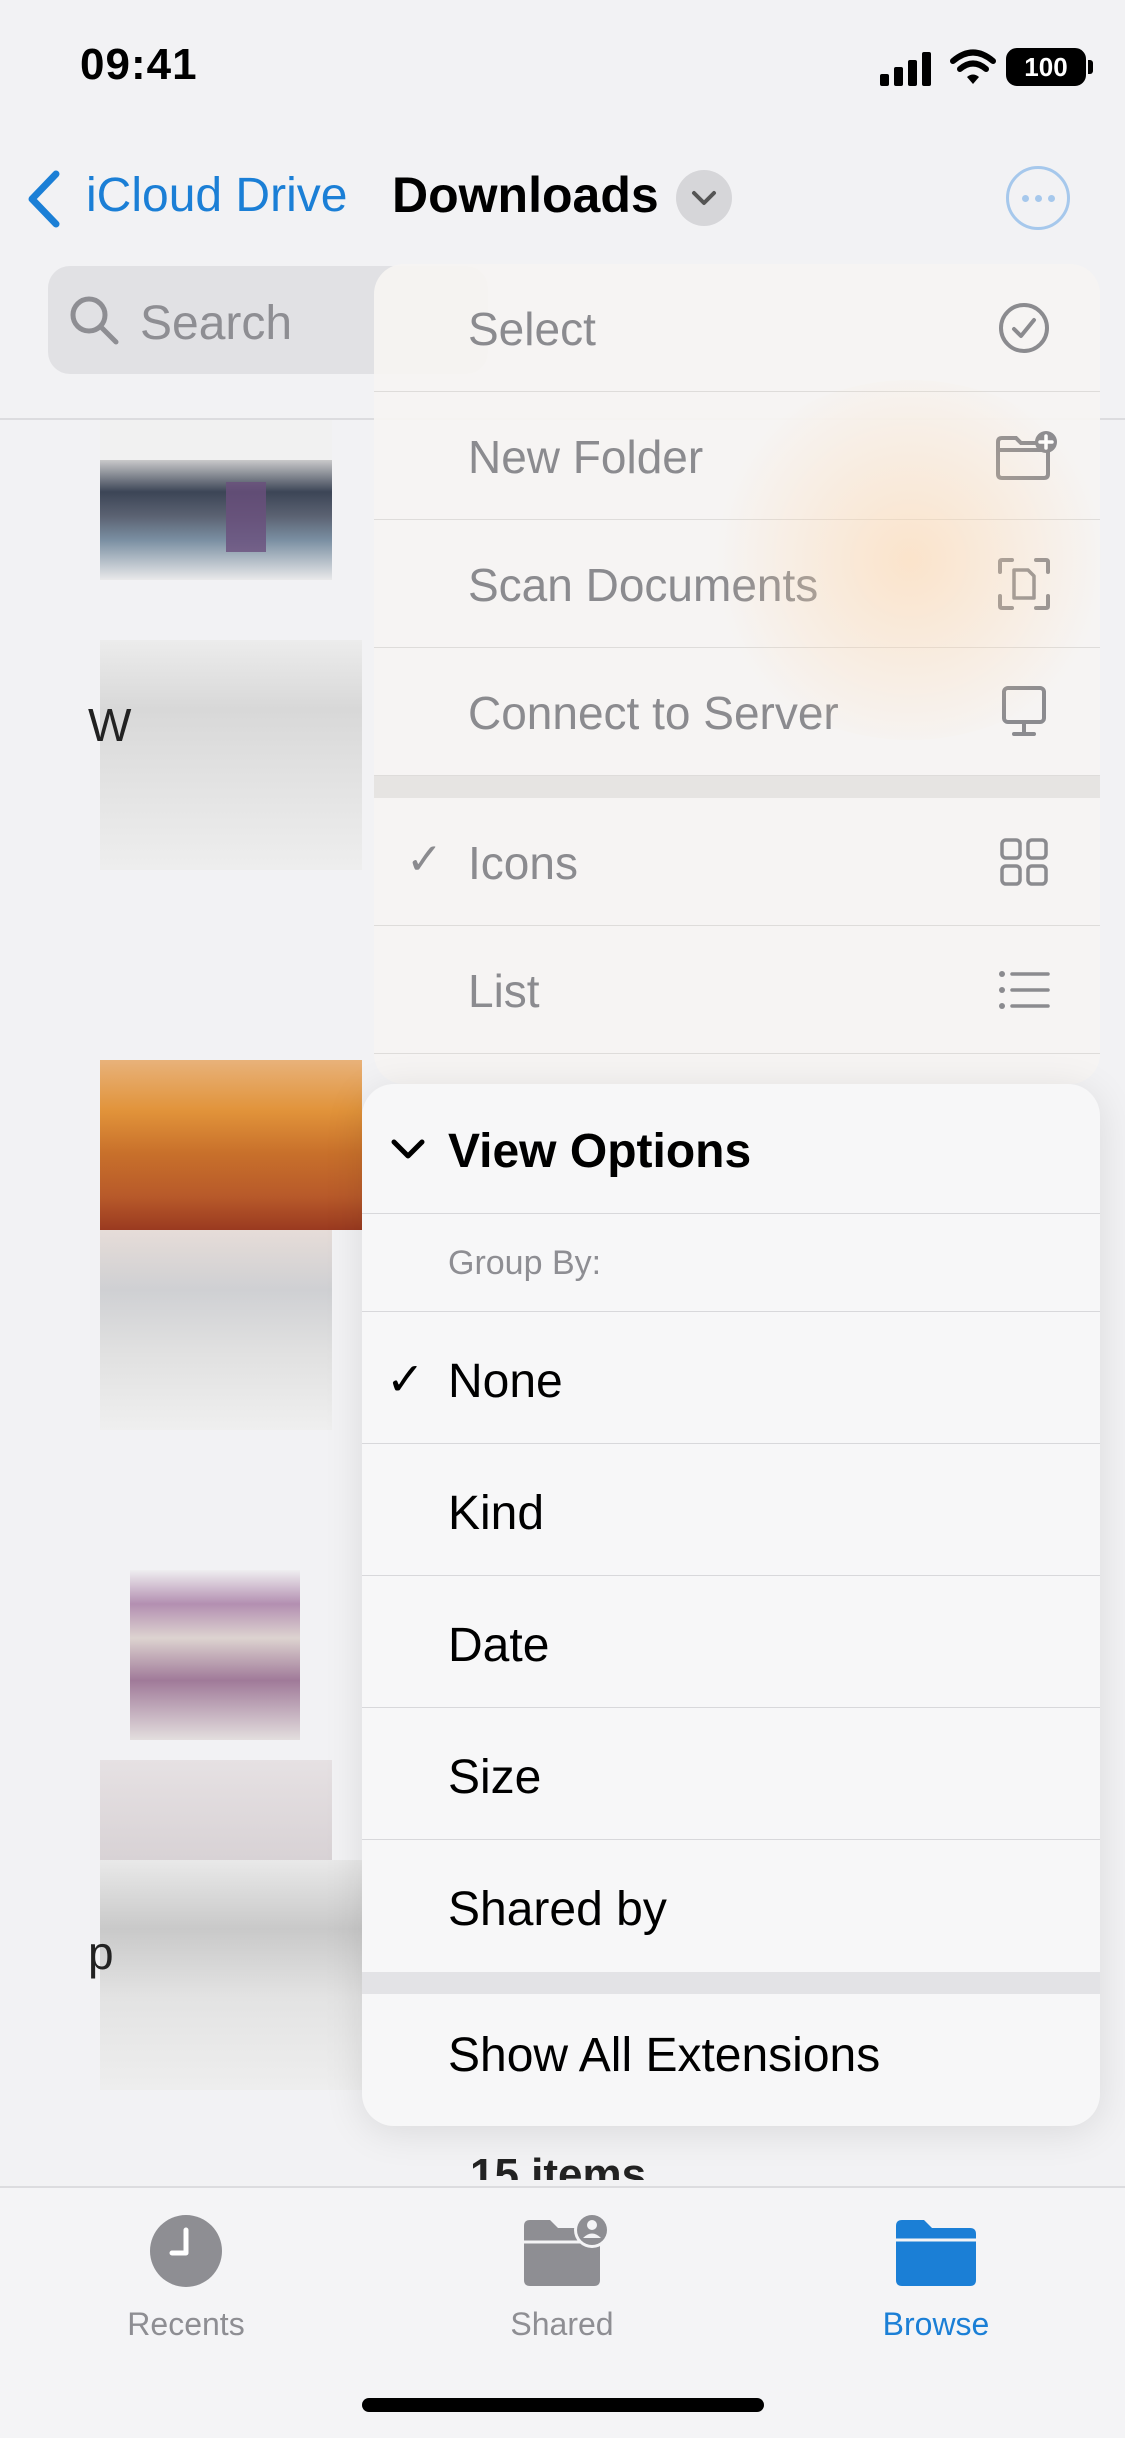  What do you see at coordinates (1024, 862) in the screenshot?
I see `grid-icon` at bounding box center [1024, 862].